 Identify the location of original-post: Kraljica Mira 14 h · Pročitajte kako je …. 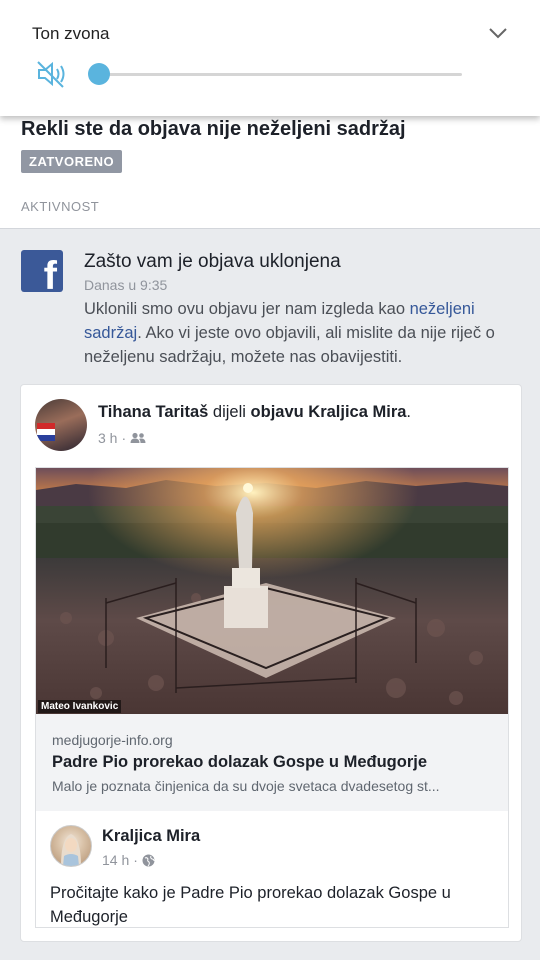
(272, 869).